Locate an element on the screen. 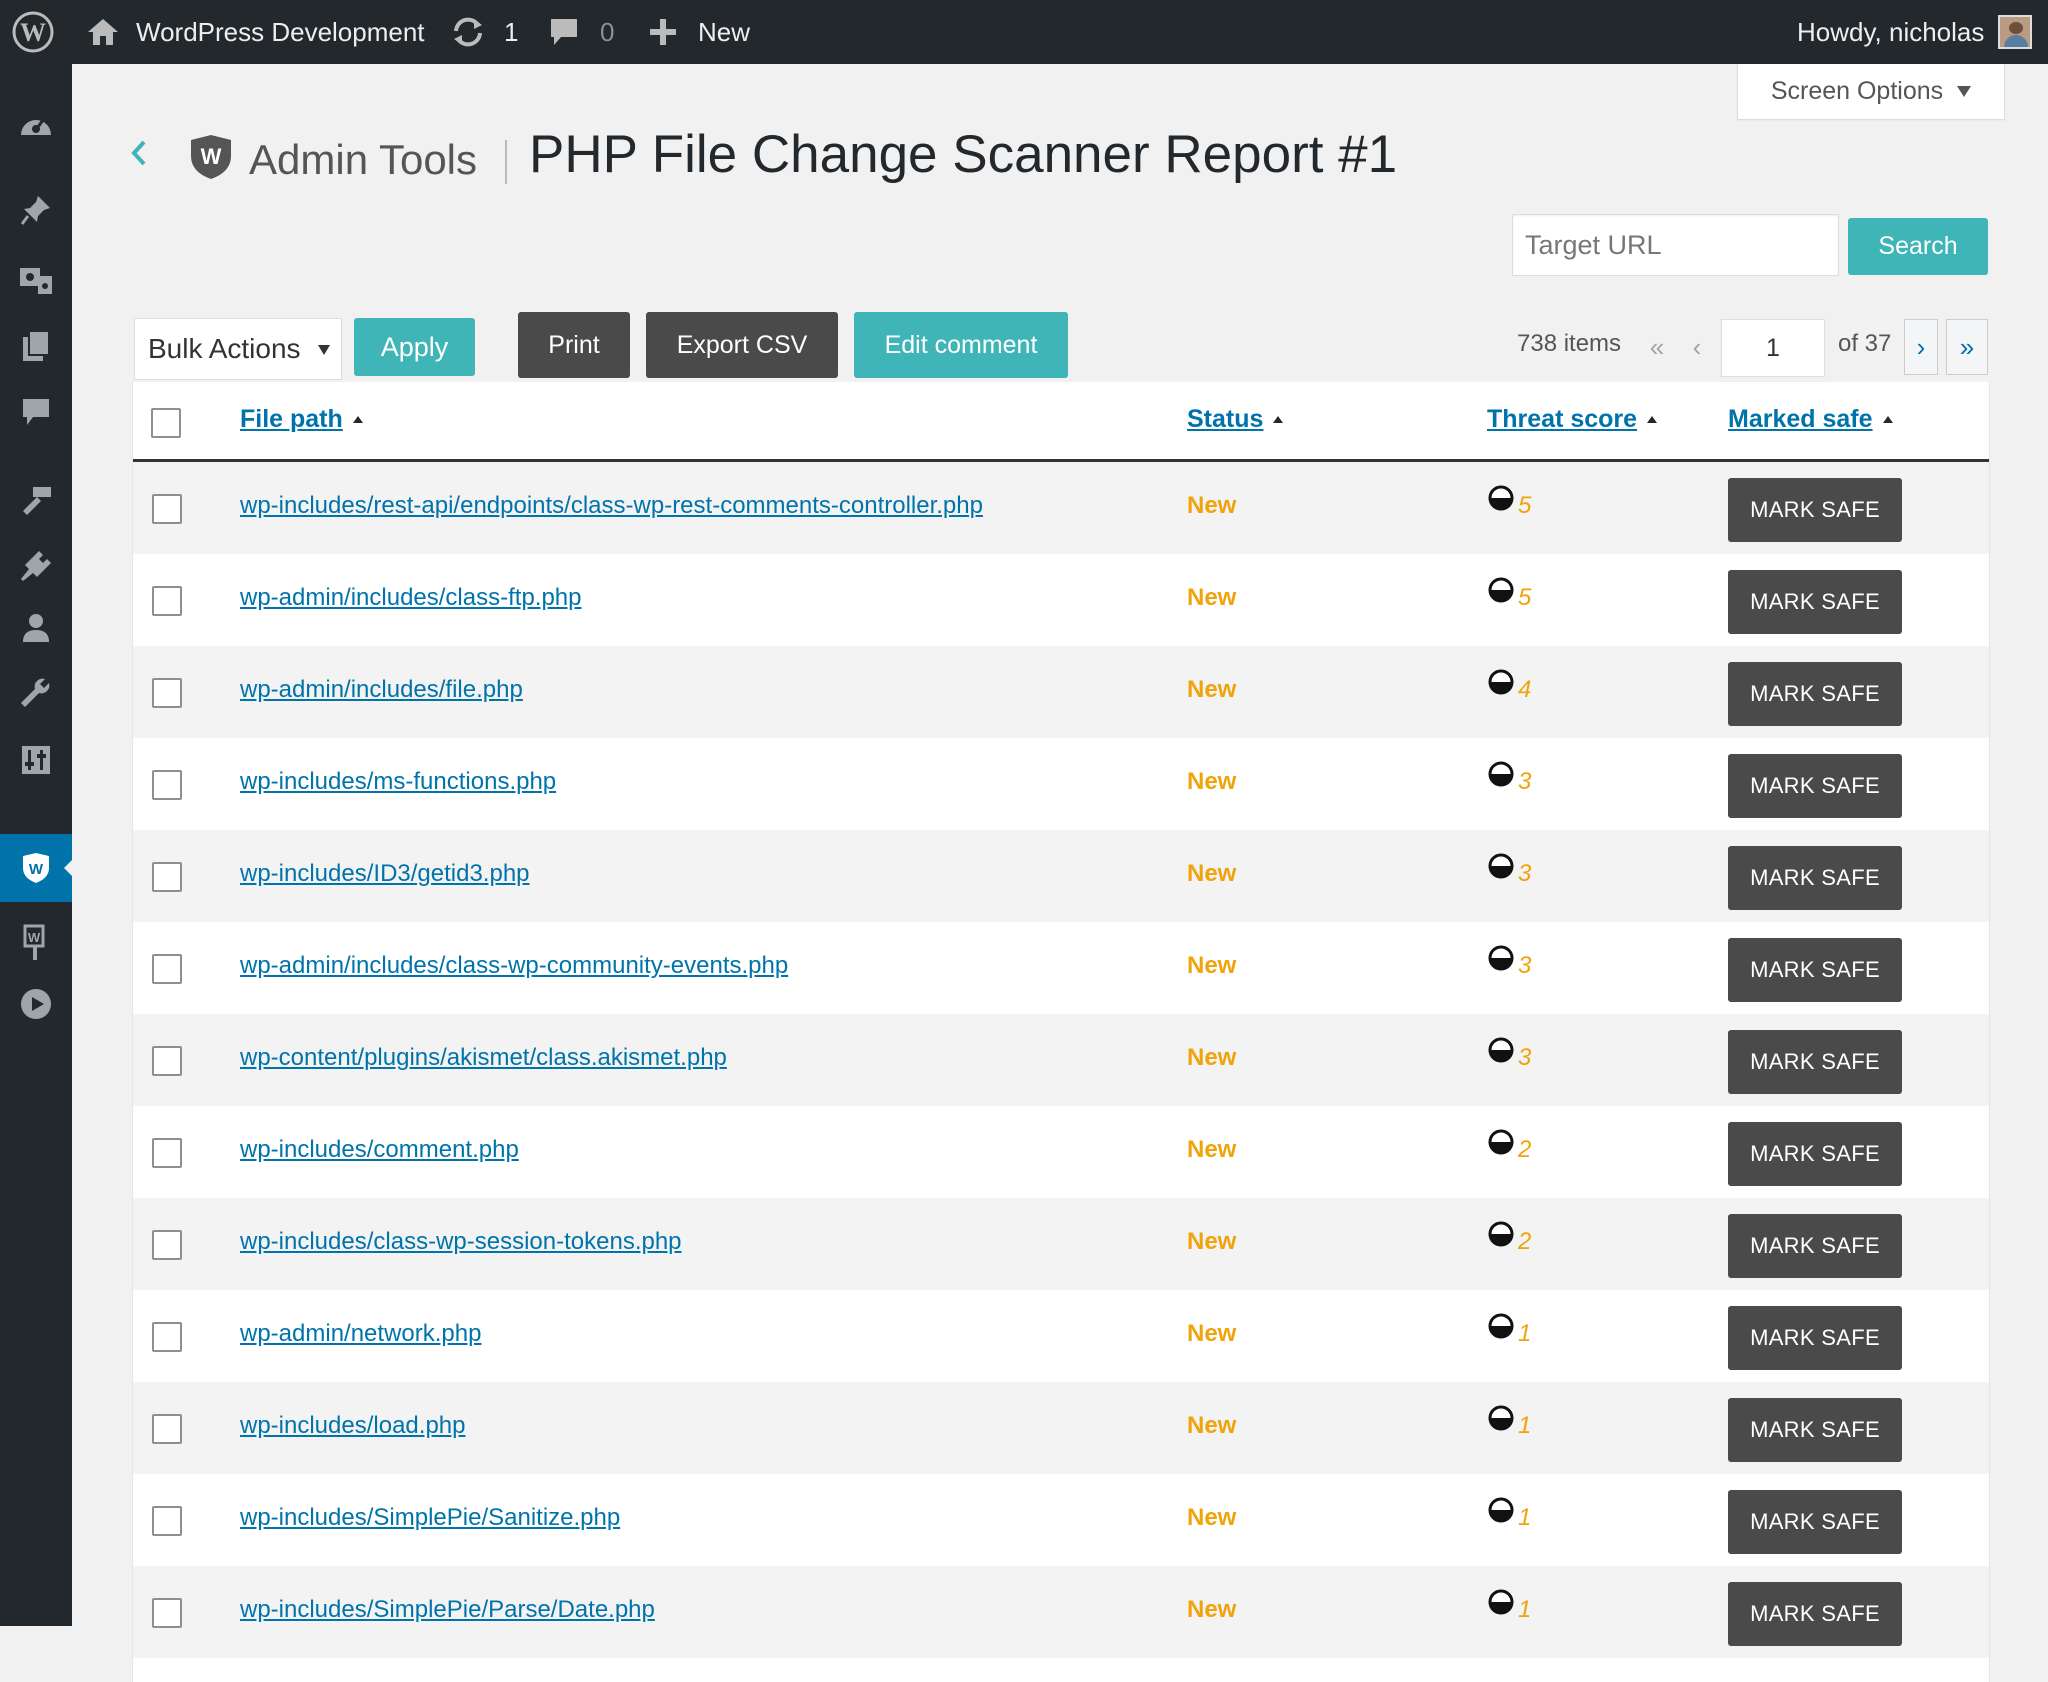  column-status: Status is located at coordinates (1235, 419).